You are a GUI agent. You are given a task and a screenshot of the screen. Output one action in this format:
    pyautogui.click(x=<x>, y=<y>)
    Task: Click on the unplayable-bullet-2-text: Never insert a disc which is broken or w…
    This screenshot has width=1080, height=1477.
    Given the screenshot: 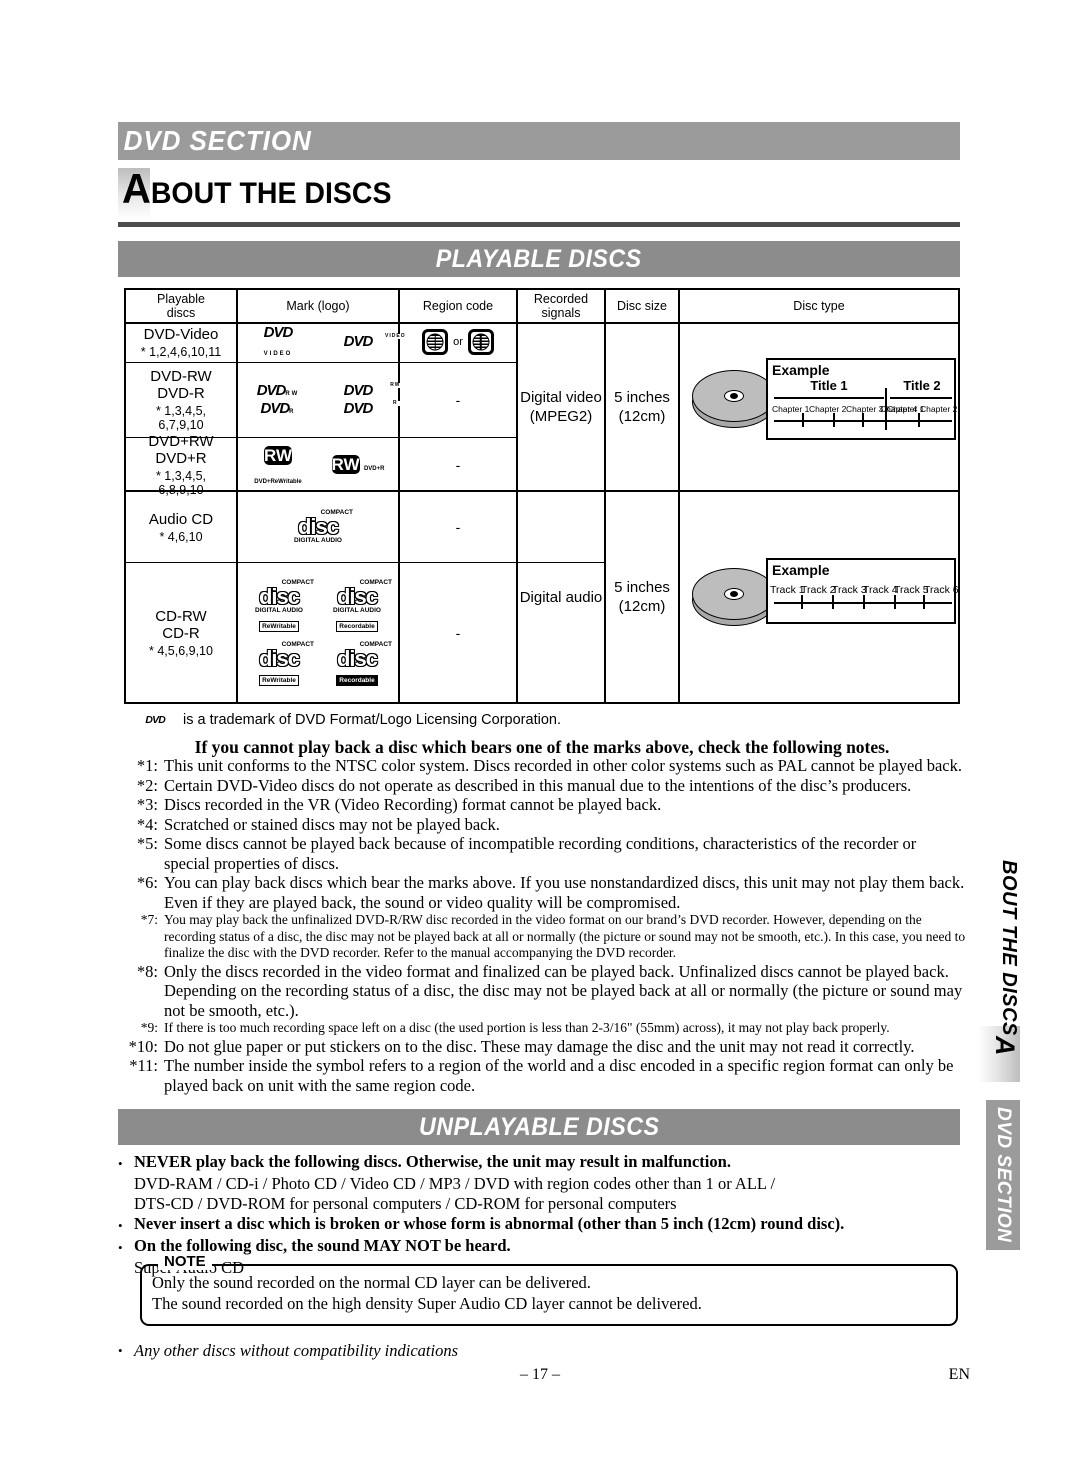 What is the action you would take?
    pyautogui.click(x=489, y=1223)
    